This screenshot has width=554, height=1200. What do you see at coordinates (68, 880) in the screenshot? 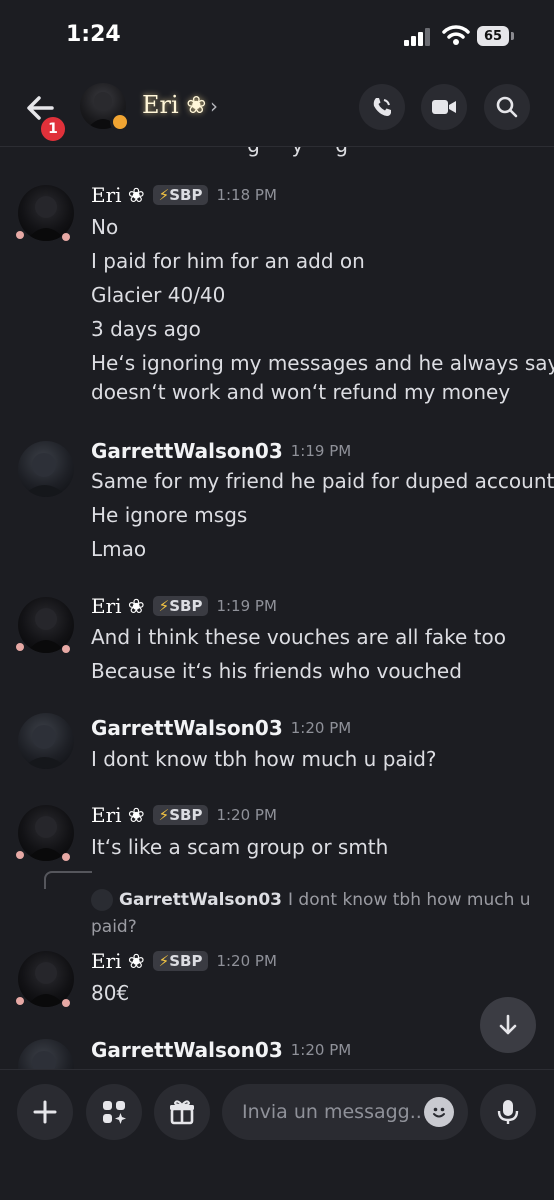
I see `reply-connector` at bounding box center [68, 880].